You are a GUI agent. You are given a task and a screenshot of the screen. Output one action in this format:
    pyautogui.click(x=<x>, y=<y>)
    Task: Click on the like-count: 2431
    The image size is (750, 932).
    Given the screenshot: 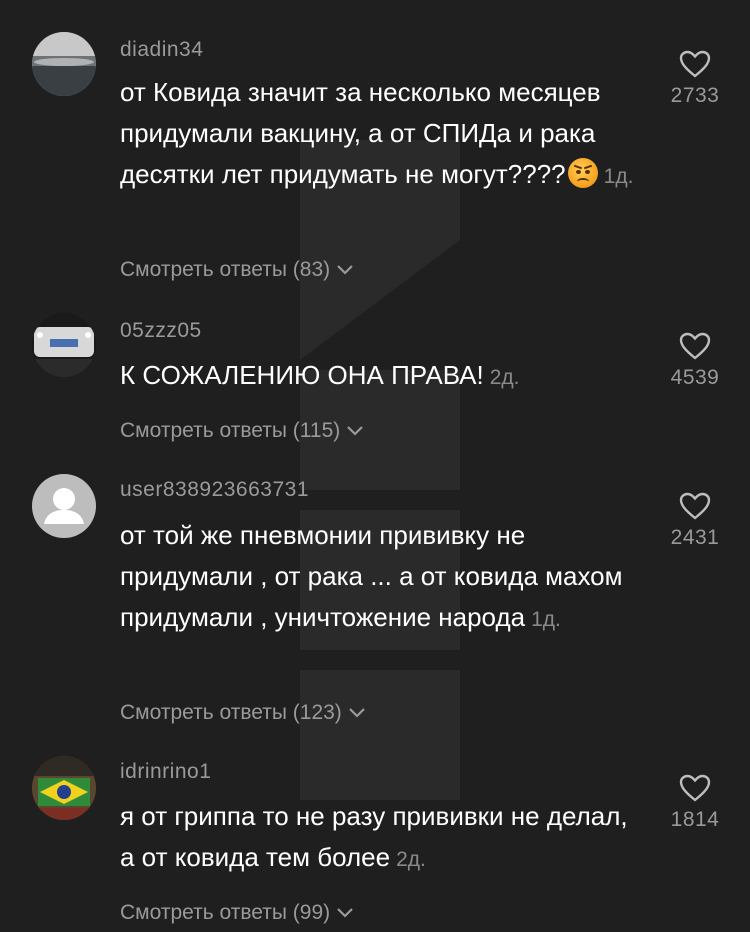 What is the action you would take?
    pyautogui.click(x=695, y=537)
    